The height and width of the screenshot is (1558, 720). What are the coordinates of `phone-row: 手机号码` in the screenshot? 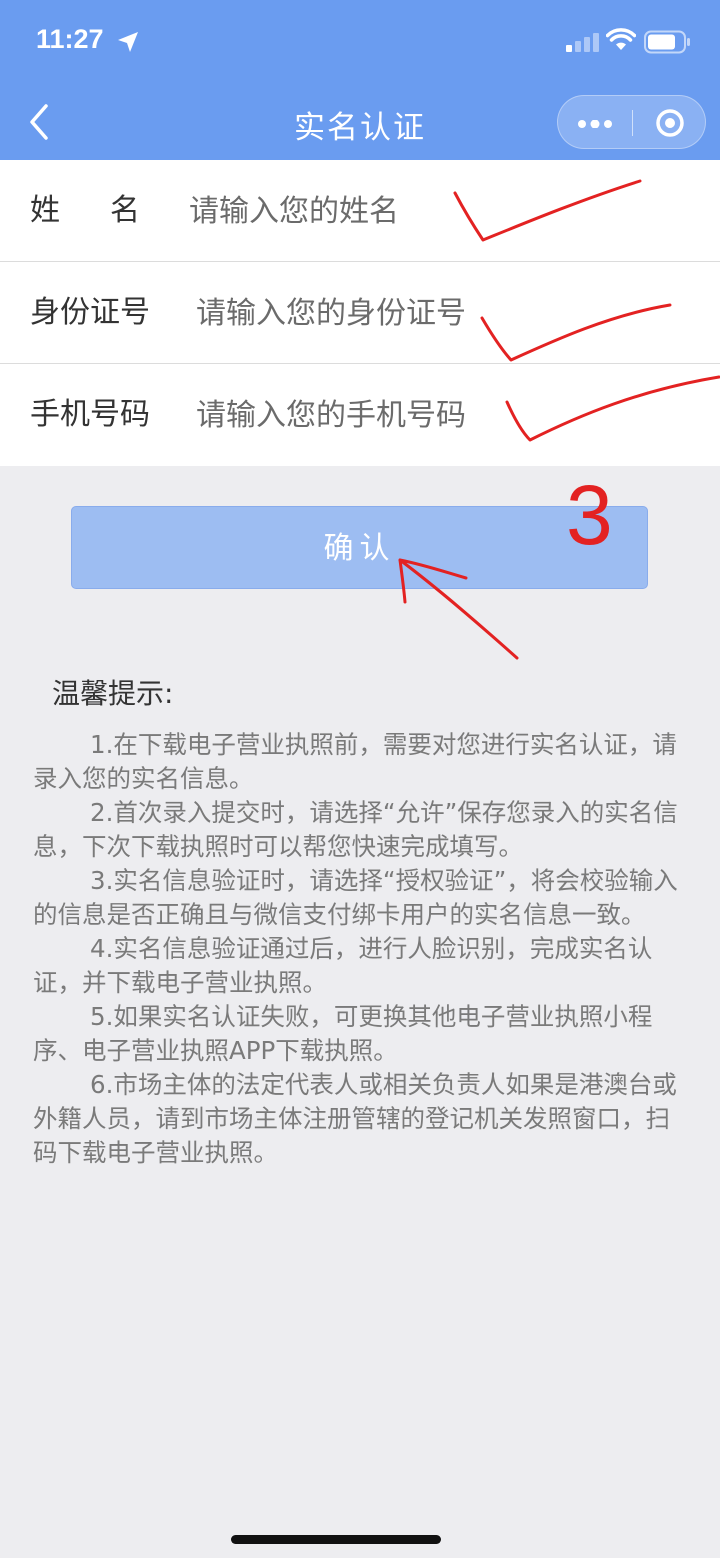 It's located at (360, 415).